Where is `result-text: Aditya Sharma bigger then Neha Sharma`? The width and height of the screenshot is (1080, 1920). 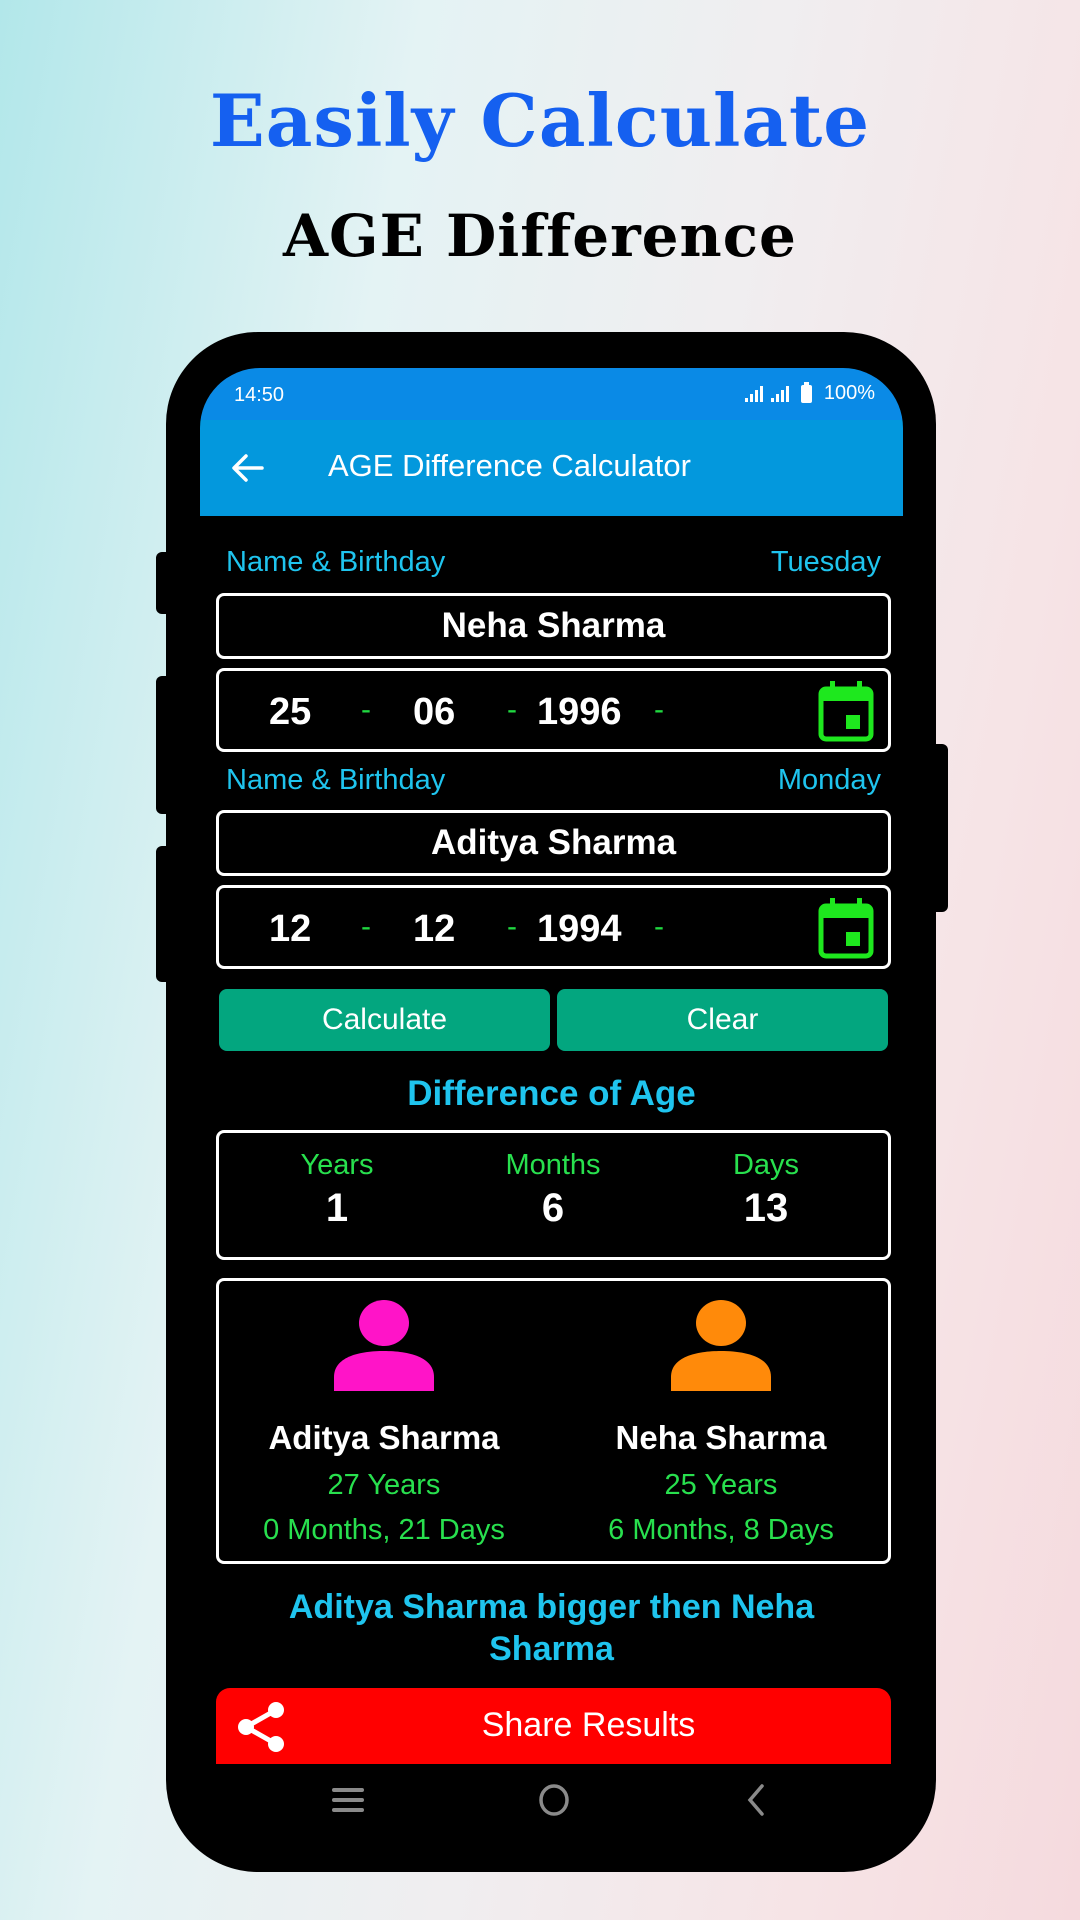 result-text: Aditya Sharma bigger then Neha Sharma is located at coordinates (551, 1628).